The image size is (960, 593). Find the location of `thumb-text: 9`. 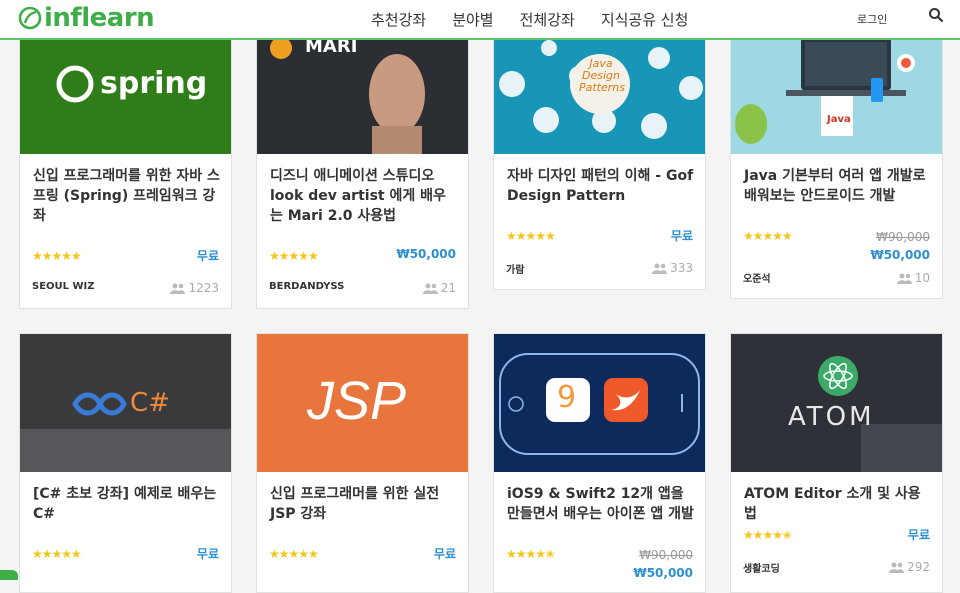

thumb-text: 9 is located at coordinates (567, 397).